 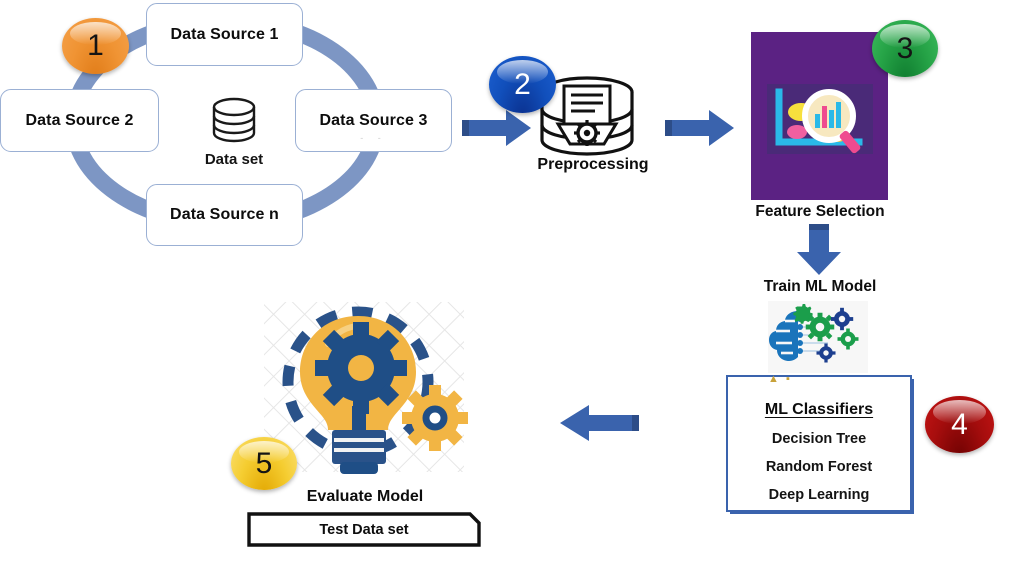 I want to click on data-source-n-label: Data Source n, so click(x=224, y=214).